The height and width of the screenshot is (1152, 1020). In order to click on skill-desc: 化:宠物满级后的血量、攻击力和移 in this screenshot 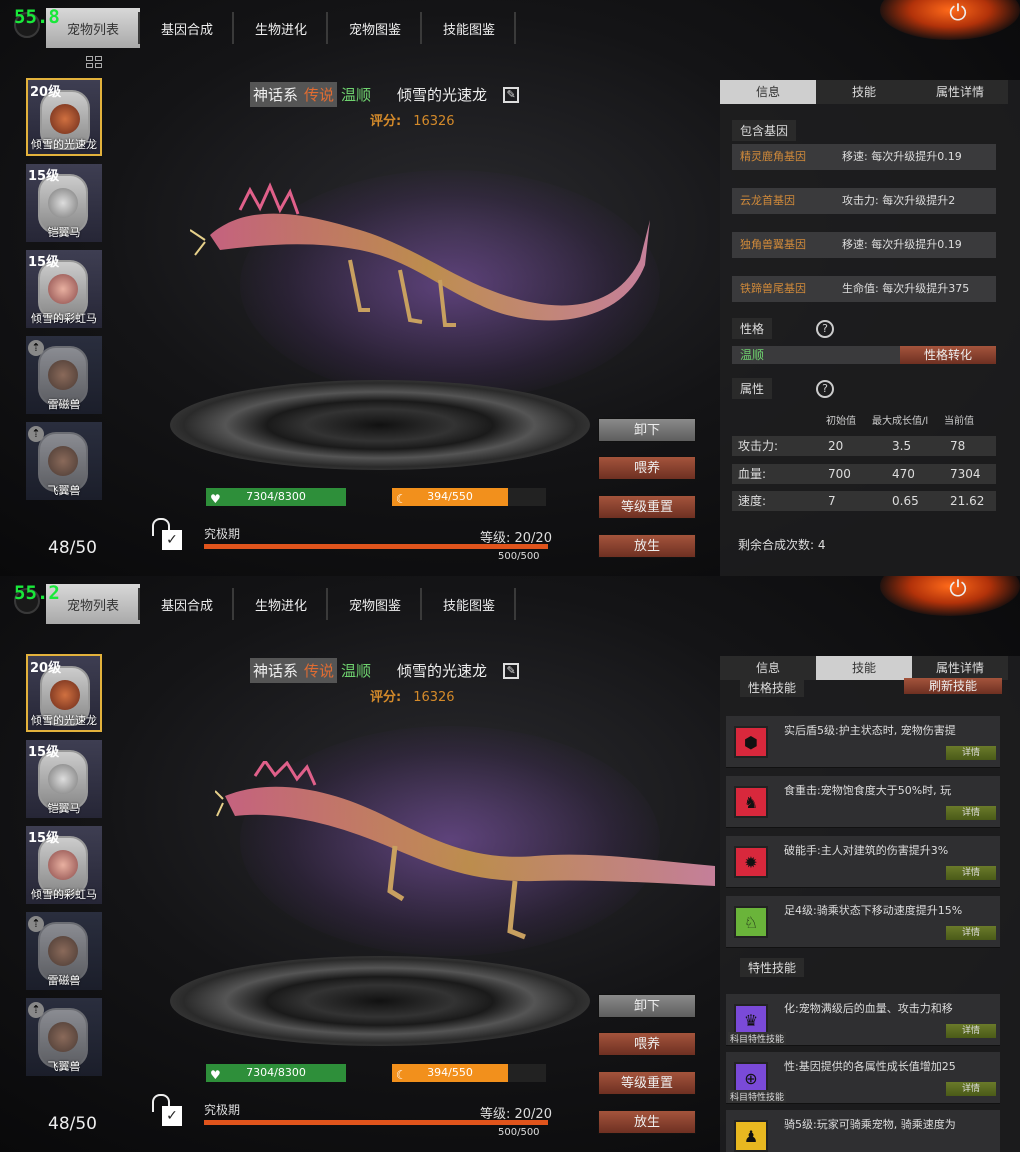, I will do `click(868, 1008)`.